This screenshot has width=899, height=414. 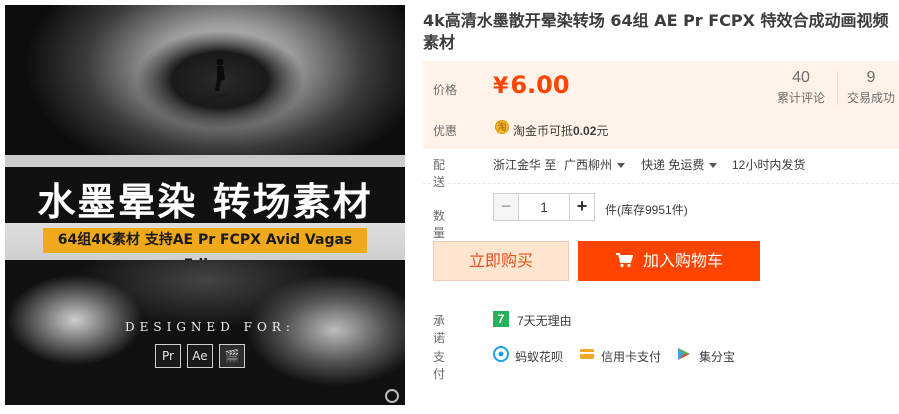 I want to click on quantity-stepper: − +, so click(x=544, y=207).